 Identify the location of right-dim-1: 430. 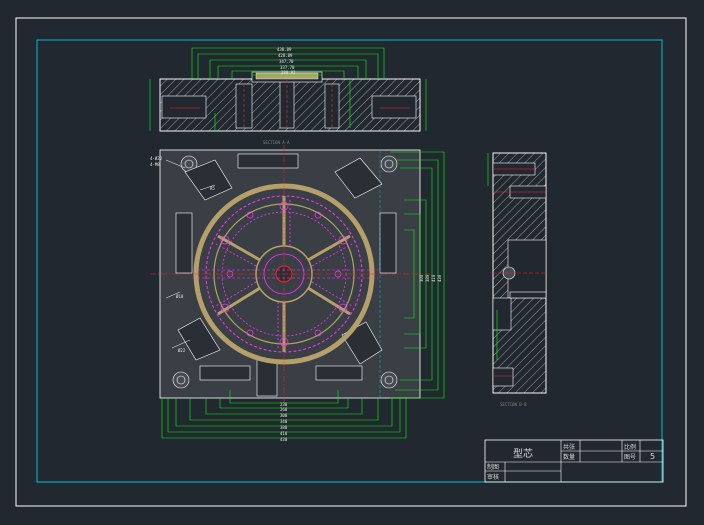
(439, 278).